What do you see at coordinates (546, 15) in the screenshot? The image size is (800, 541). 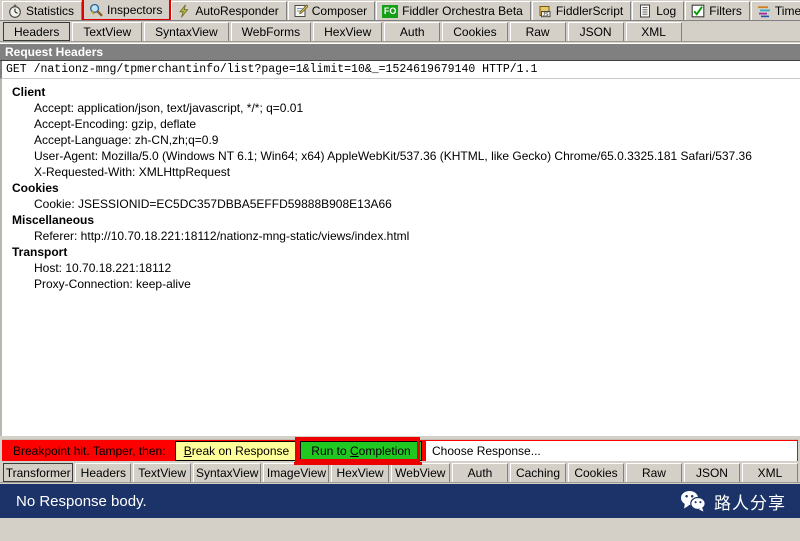 I see `svg-text: JS` at bounding box center [546, 15].